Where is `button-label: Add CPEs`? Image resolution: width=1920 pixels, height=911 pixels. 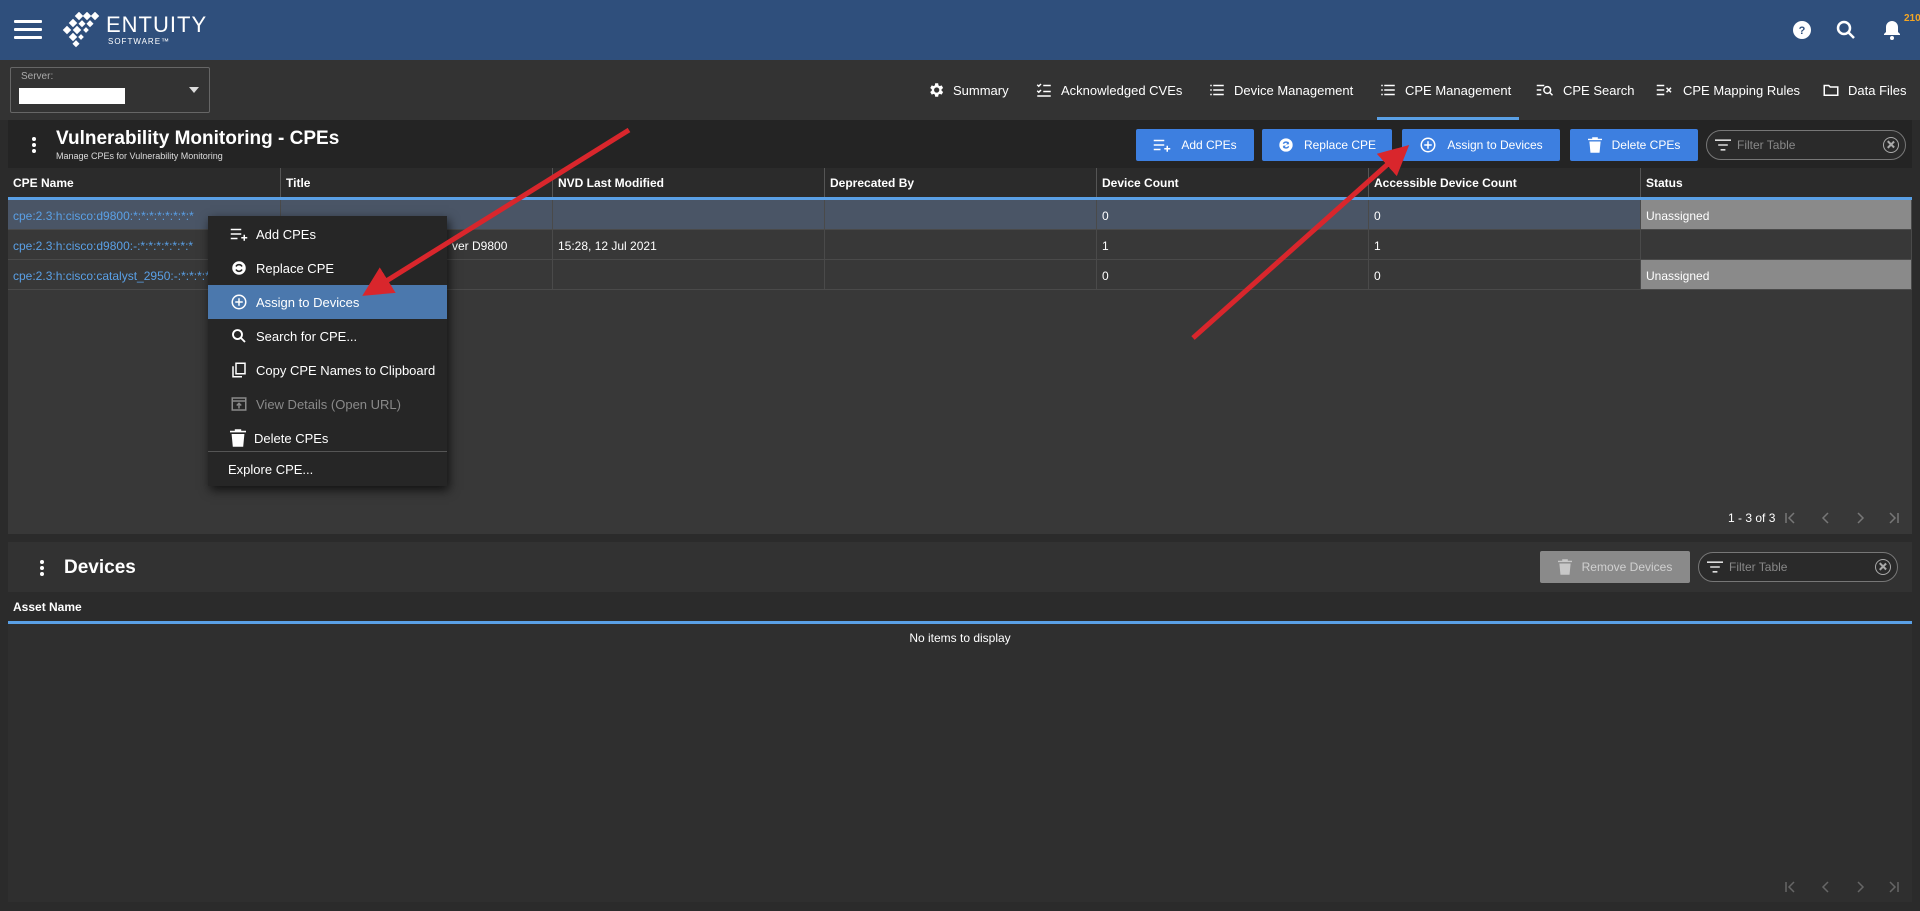 button-label: Add CPEs is located at coordinates (1209, 145).